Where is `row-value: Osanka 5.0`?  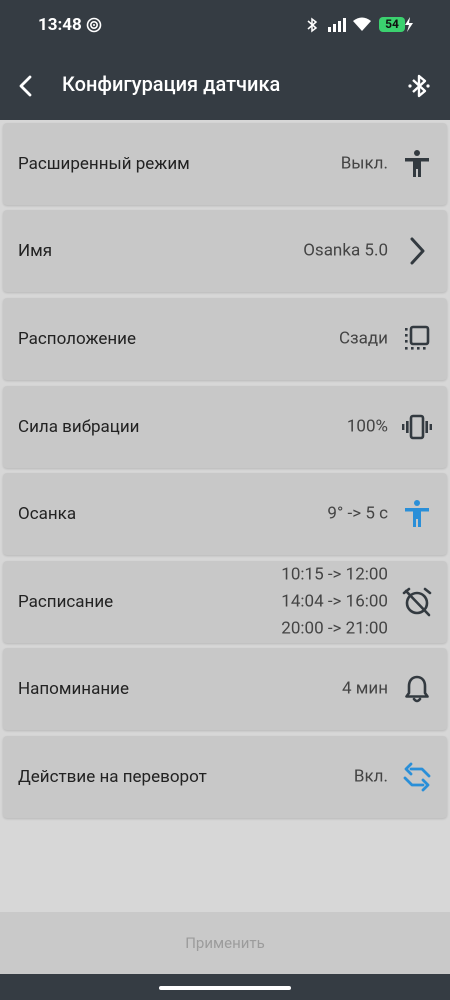 row-value: Osanka 5.0 is located at coordinates (345, 250).